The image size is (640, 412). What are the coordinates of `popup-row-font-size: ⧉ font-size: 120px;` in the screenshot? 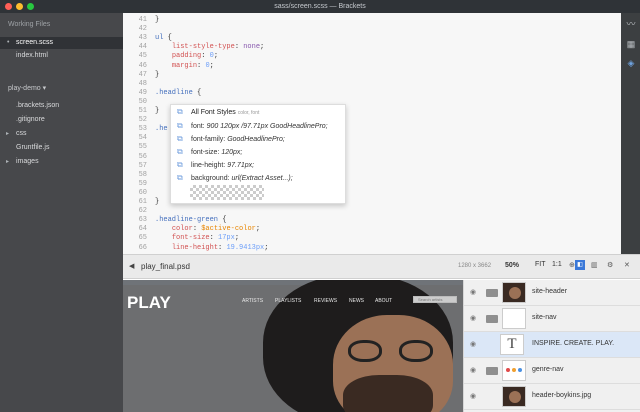 It's located at (209, 152).